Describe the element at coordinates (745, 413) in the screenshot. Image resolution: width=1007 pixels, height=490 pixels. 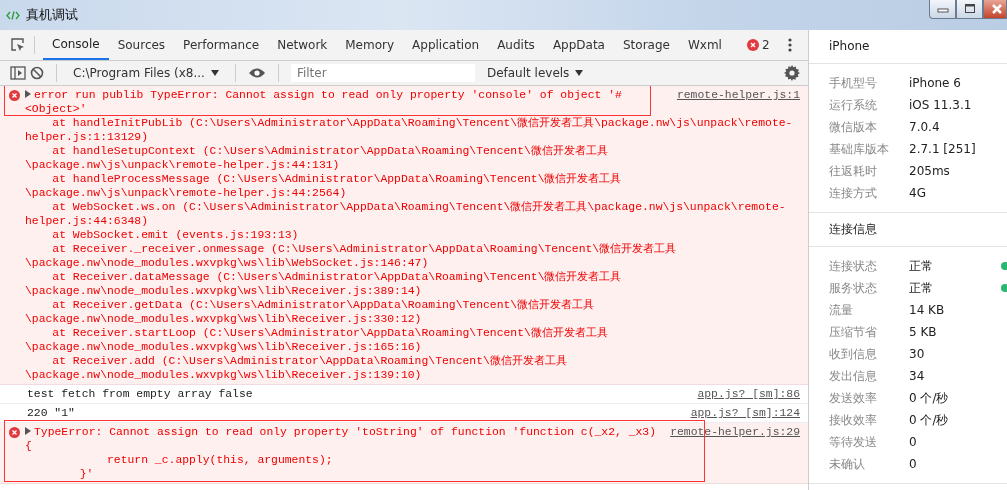
I see `source-link: app.js? [sm]:124` at that location.